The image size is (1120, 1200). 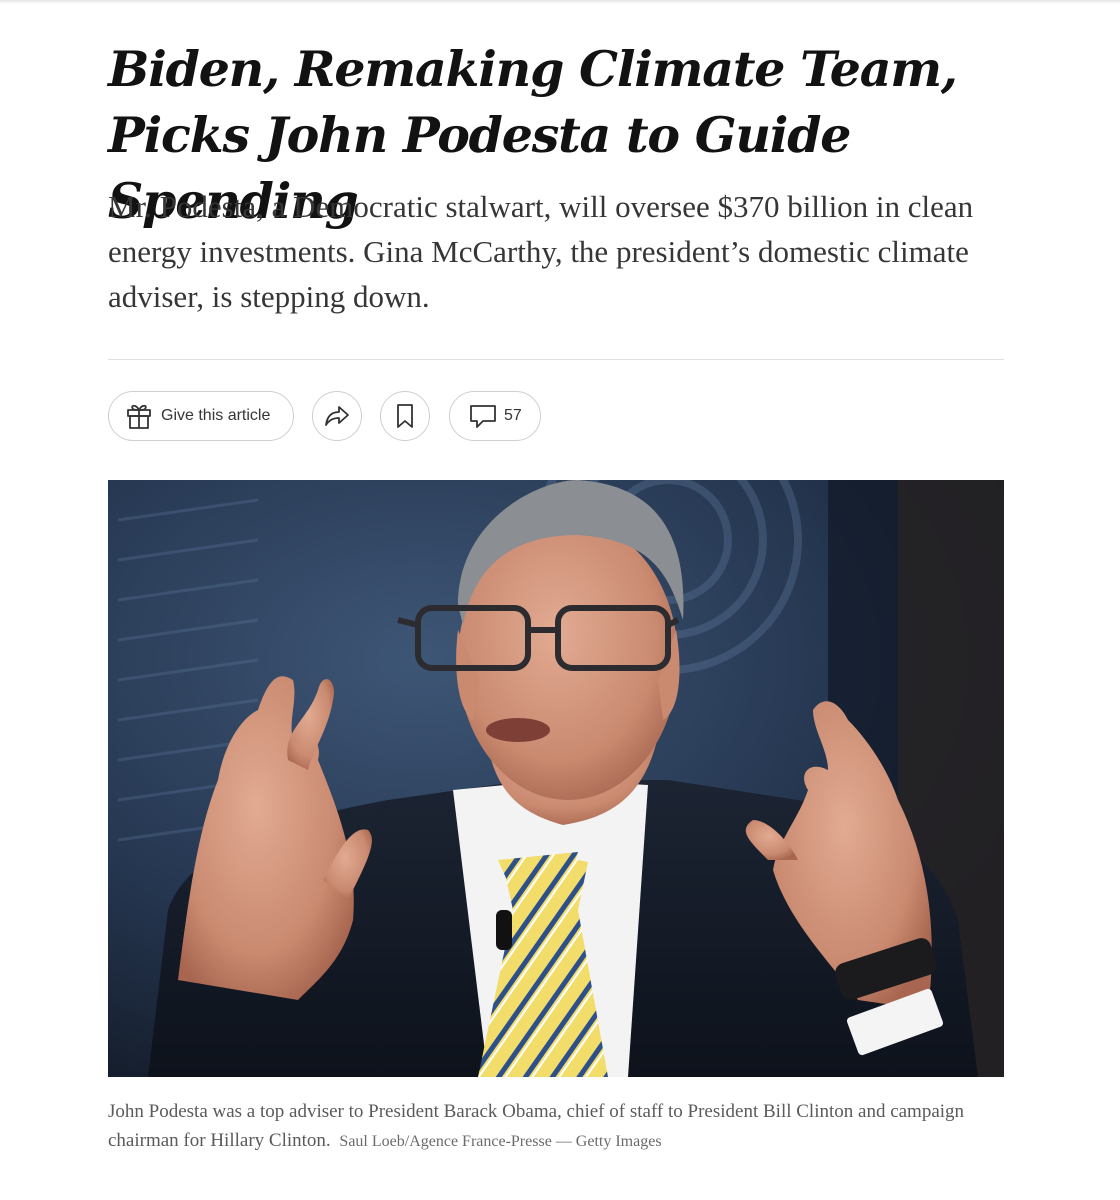 I want to click on comments-button: 57, so click(x=495, y=416).